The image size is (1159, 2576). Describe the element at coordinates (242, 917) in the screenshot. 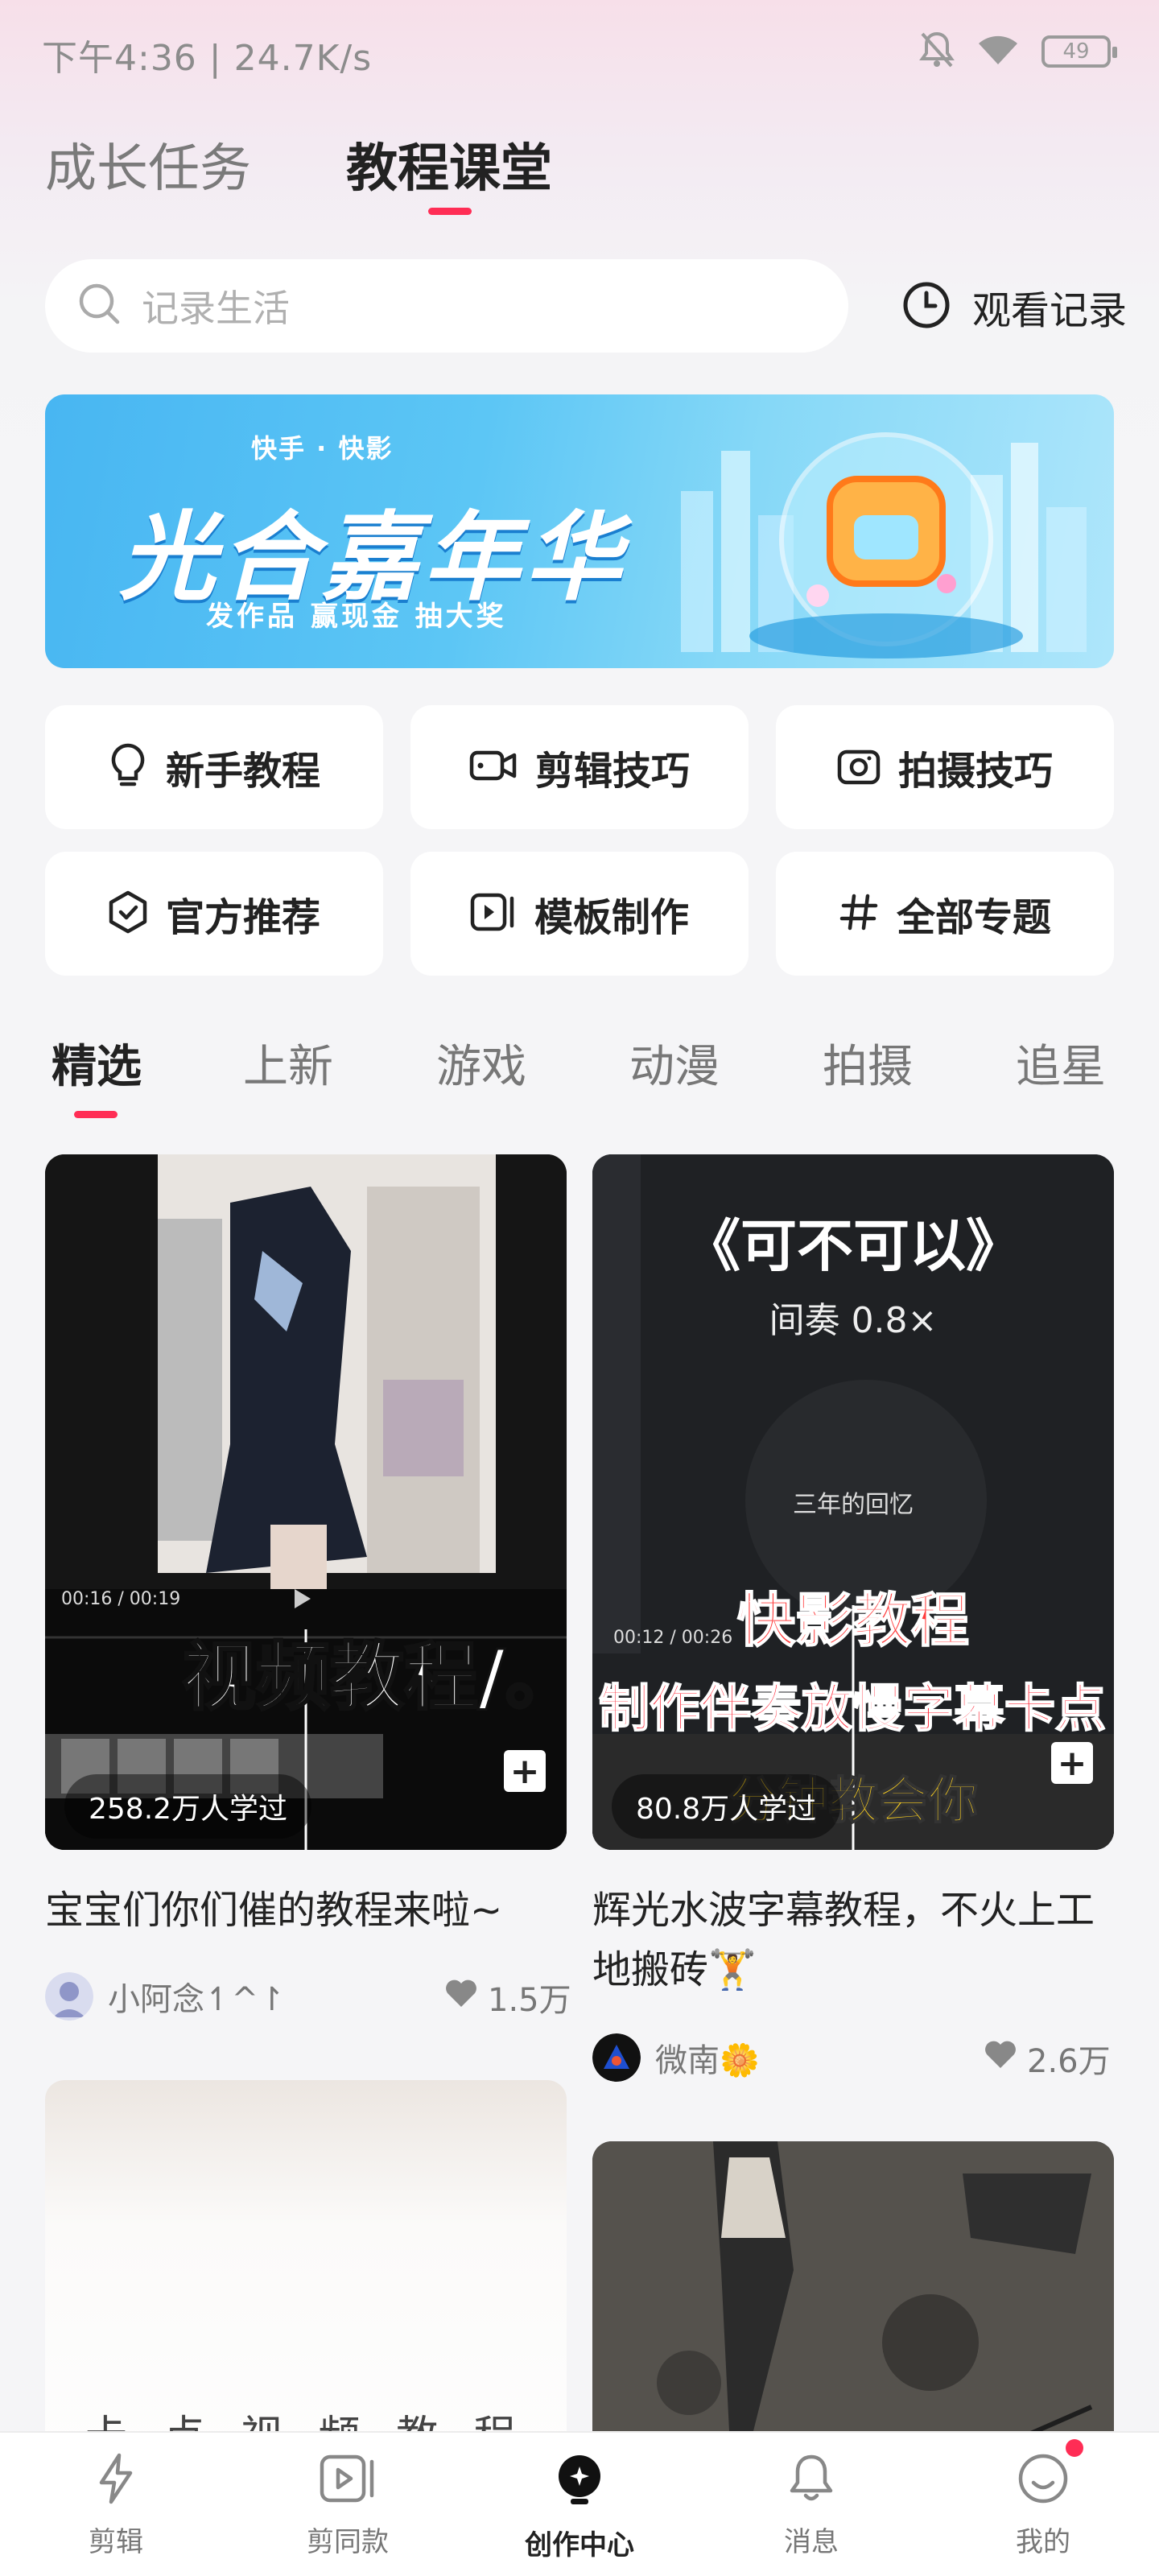

I see `category-label: 官方推荐` at that location.